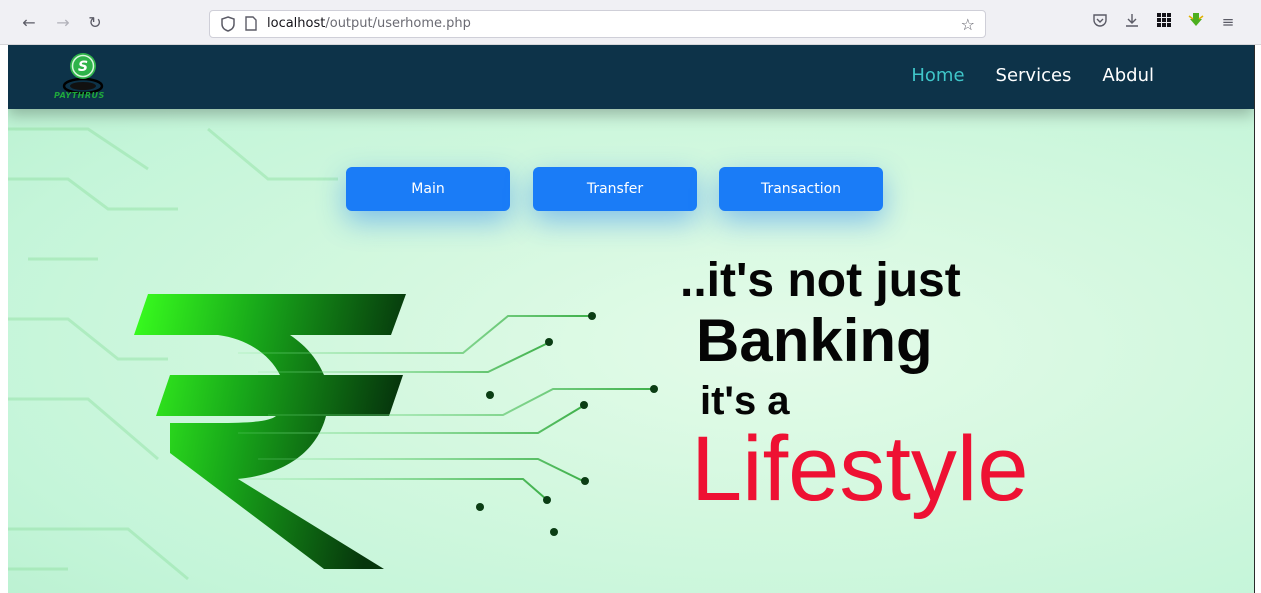 This screenshot has height=593, width=1261. Describe the element at coordinates (63, 23) in the screenshot. I see `forward-icon: →` at that location.